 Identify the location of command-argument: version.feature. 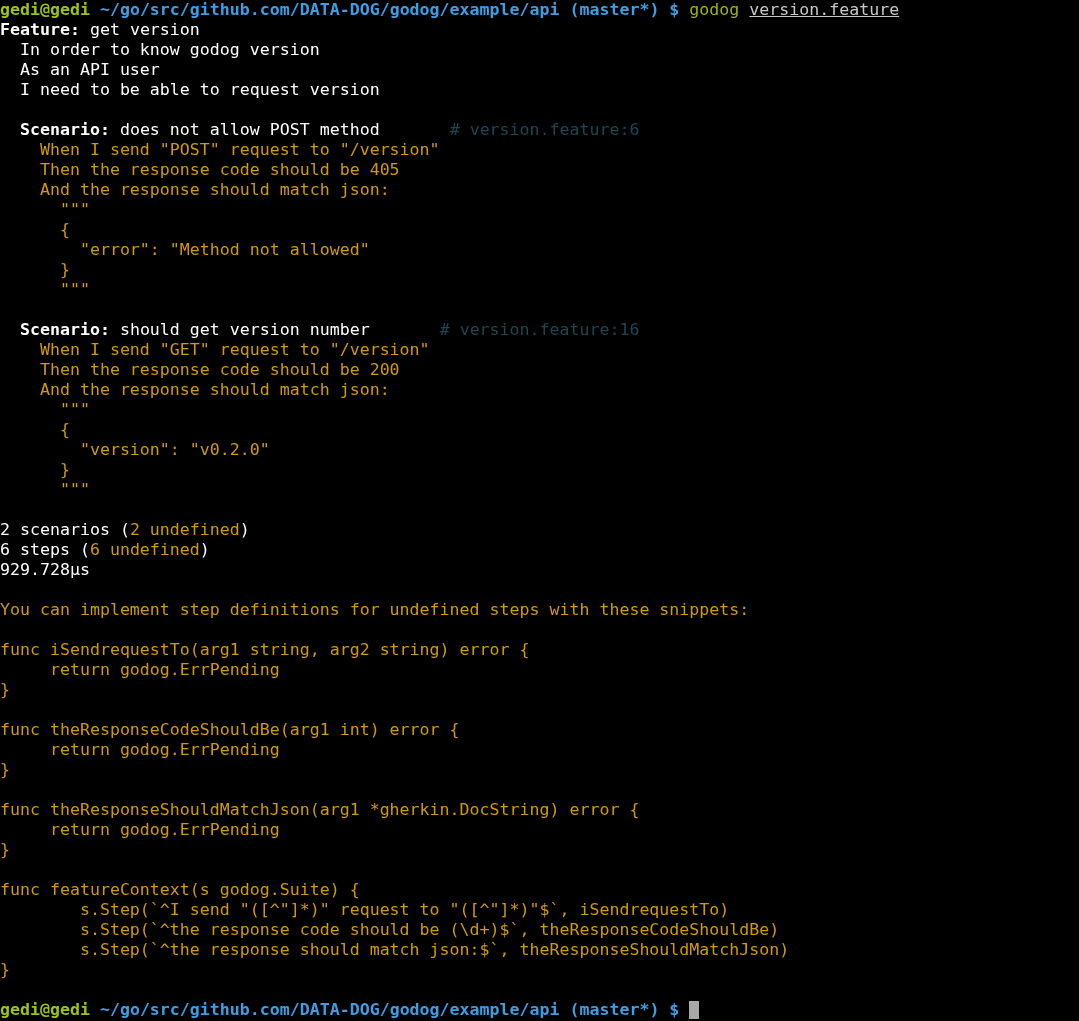
(824, 10).